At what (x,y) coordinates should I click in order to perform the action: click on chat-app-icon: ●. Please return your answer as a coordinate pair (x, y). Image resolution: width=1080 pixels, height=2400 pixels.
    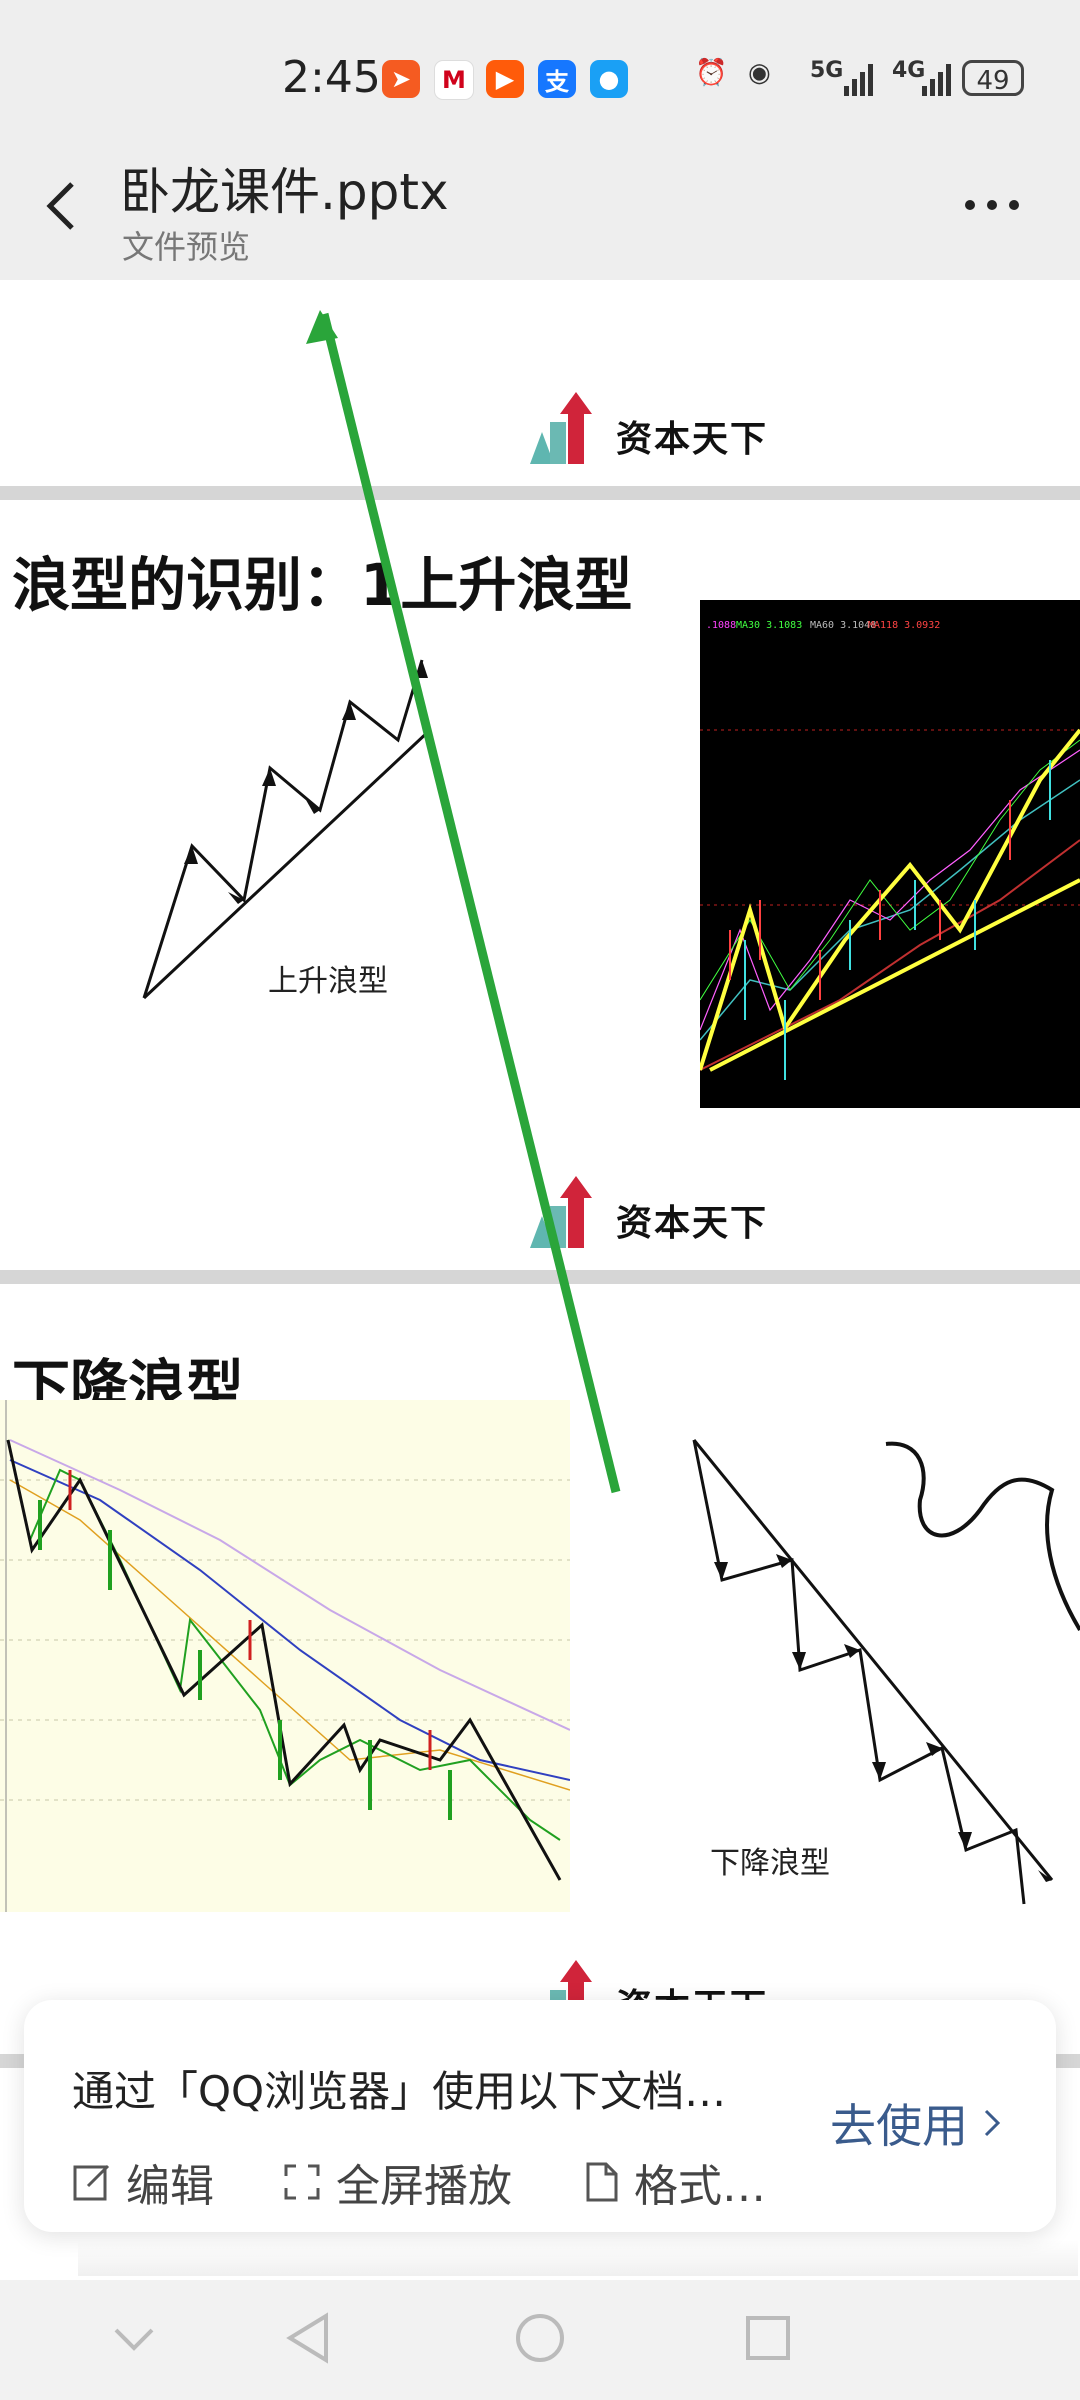
    Looking at the image, I should click on (609, 79).